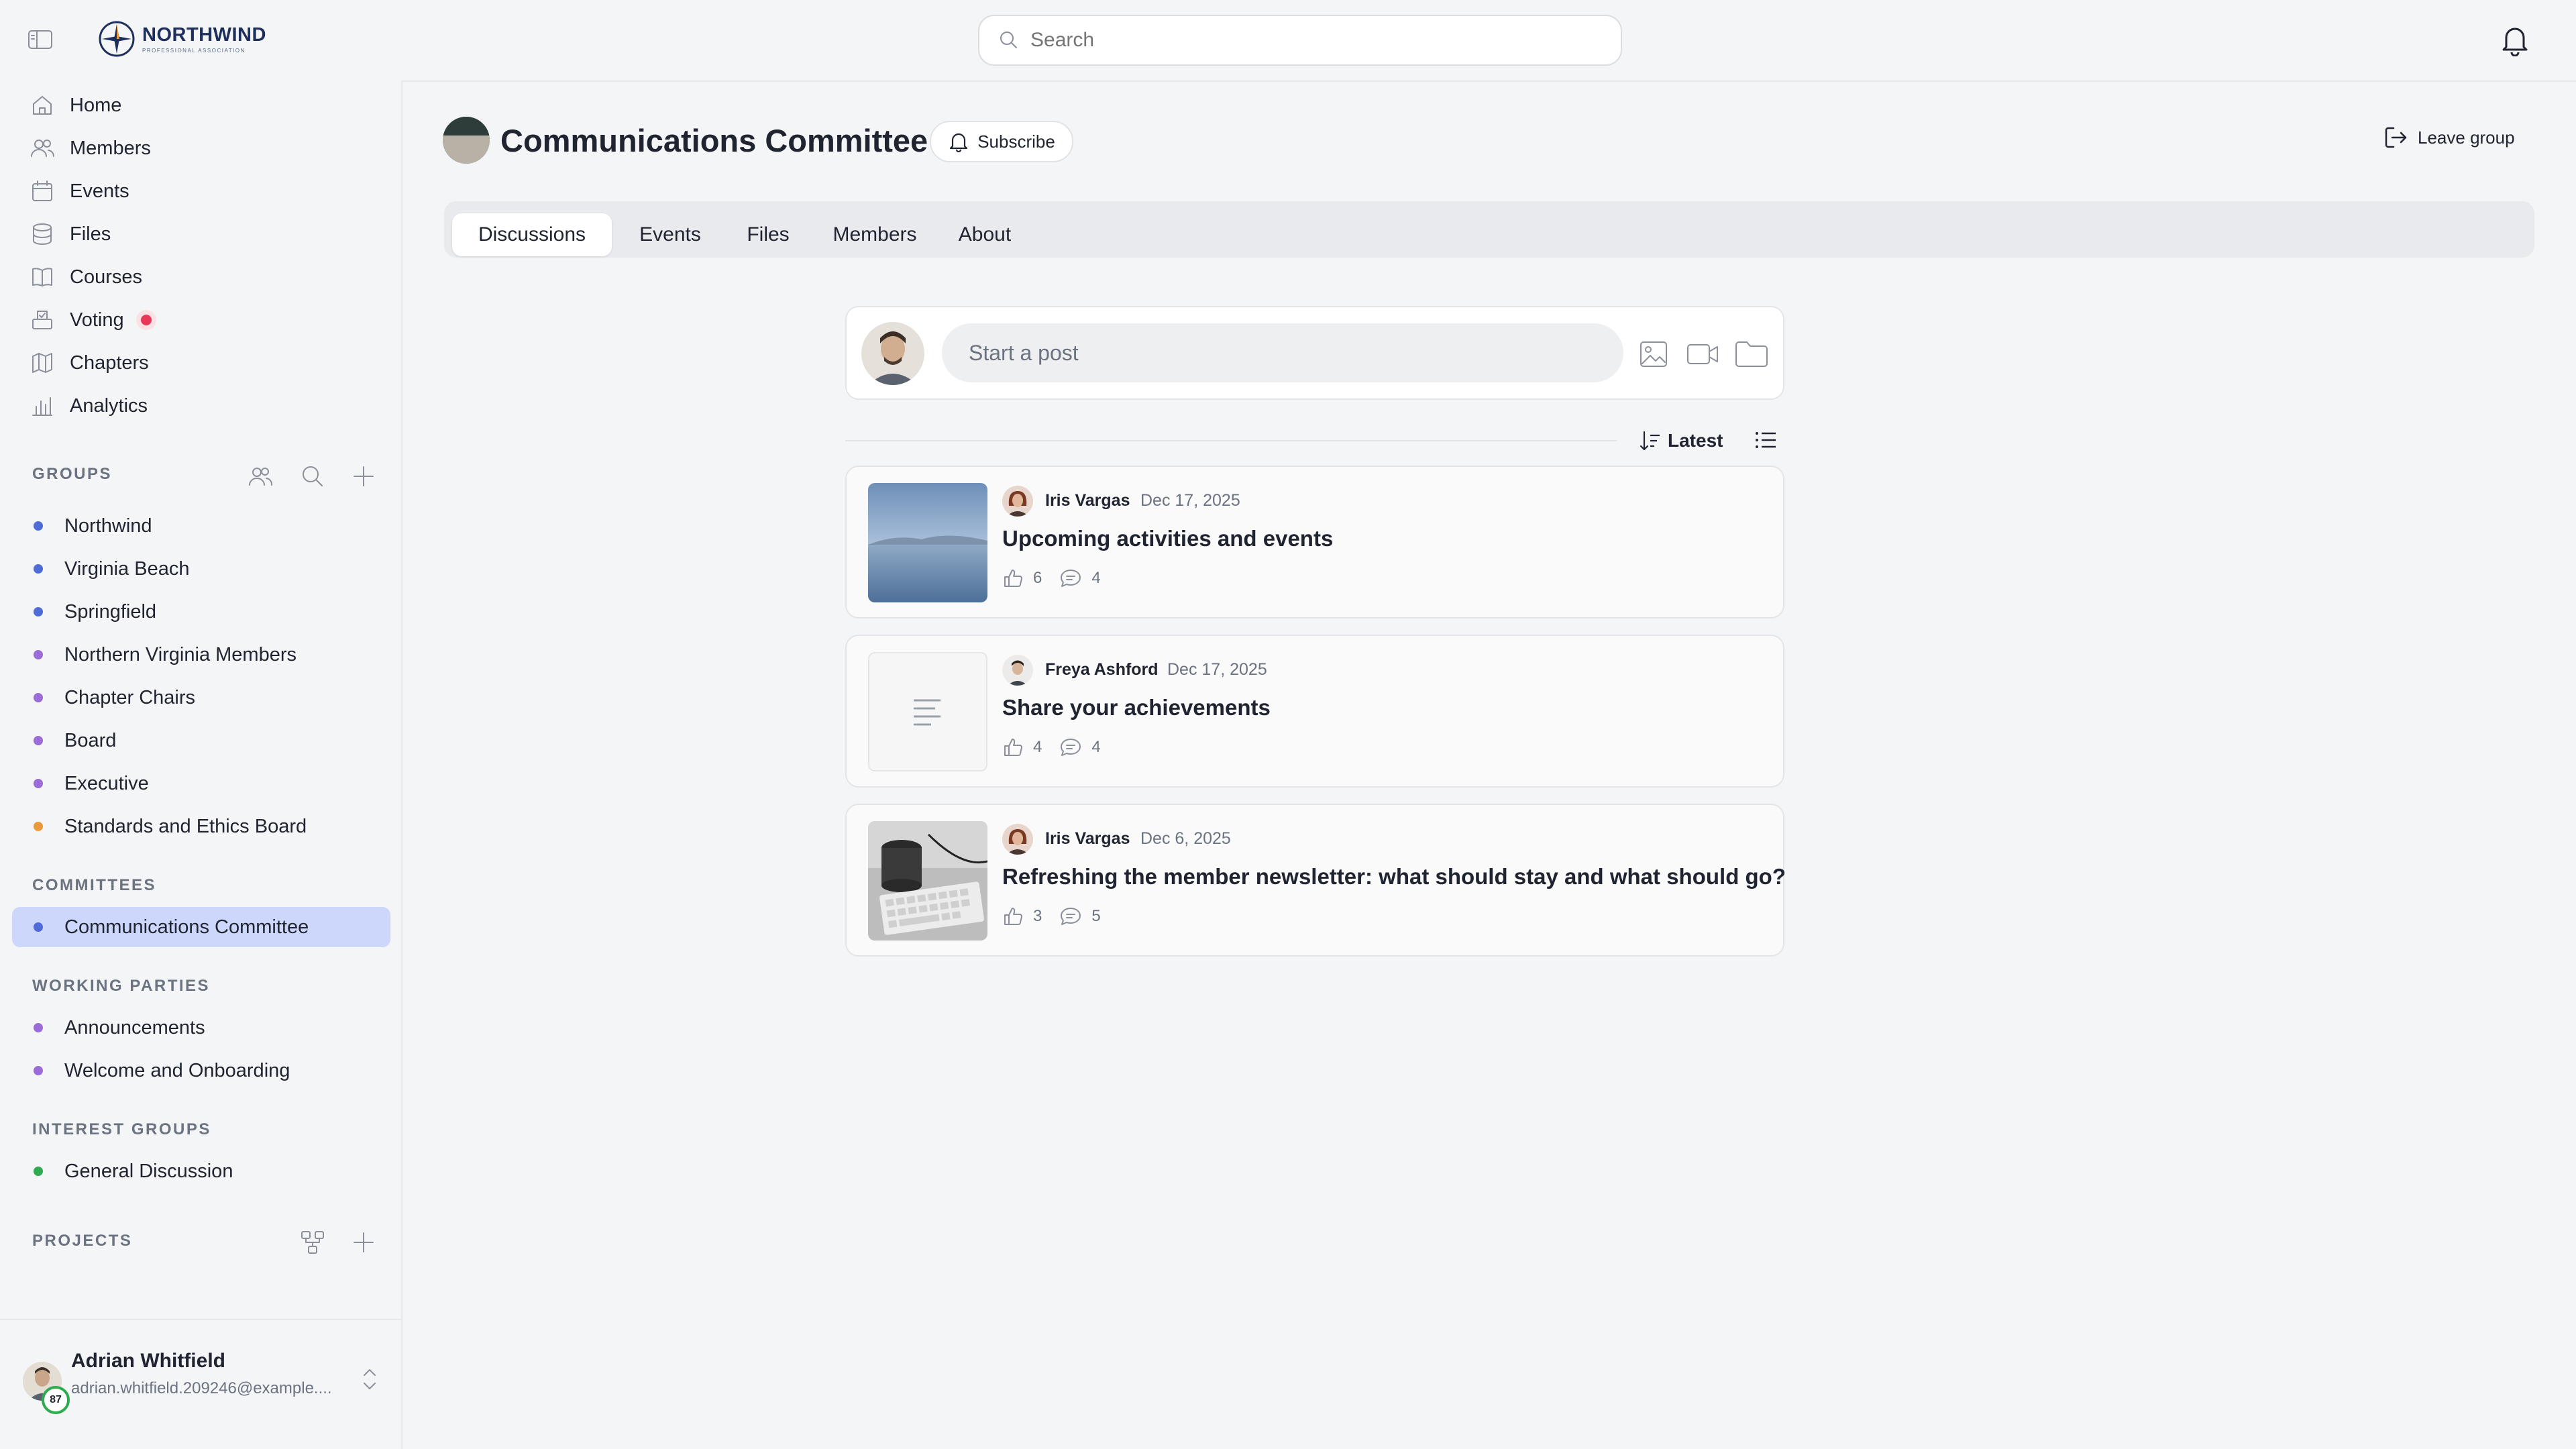 This screenshot has width=2576, height=1449. Describe the element at coordinates (42, 406) in the screenshot. I see `chart-icon` at that location.